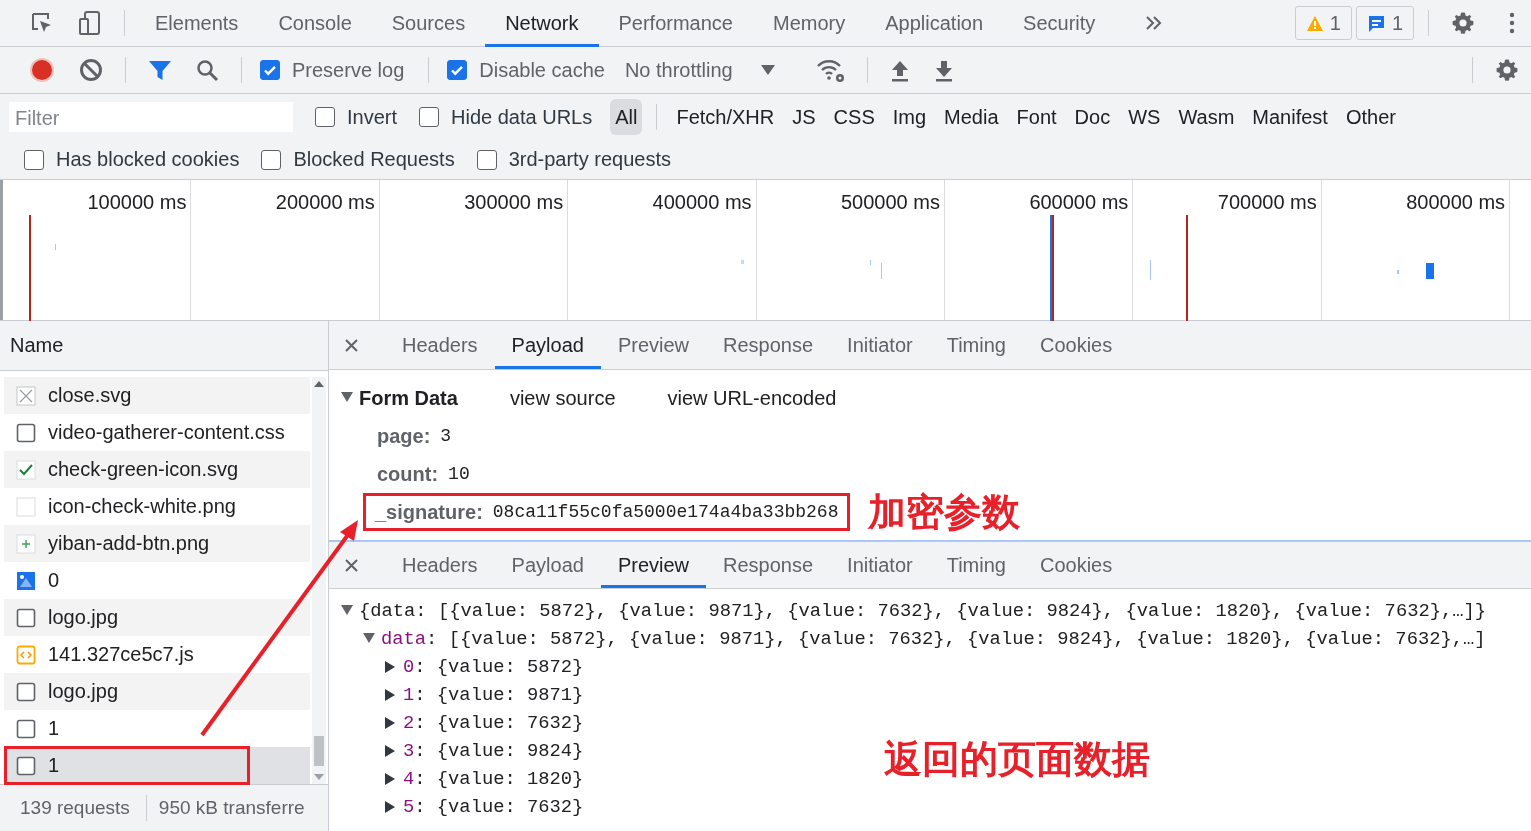 Image resolution: width=1531 pixels, height=831 pixels. I want to click on checkbox-label: Has blocked cookies, so click(148, 159).